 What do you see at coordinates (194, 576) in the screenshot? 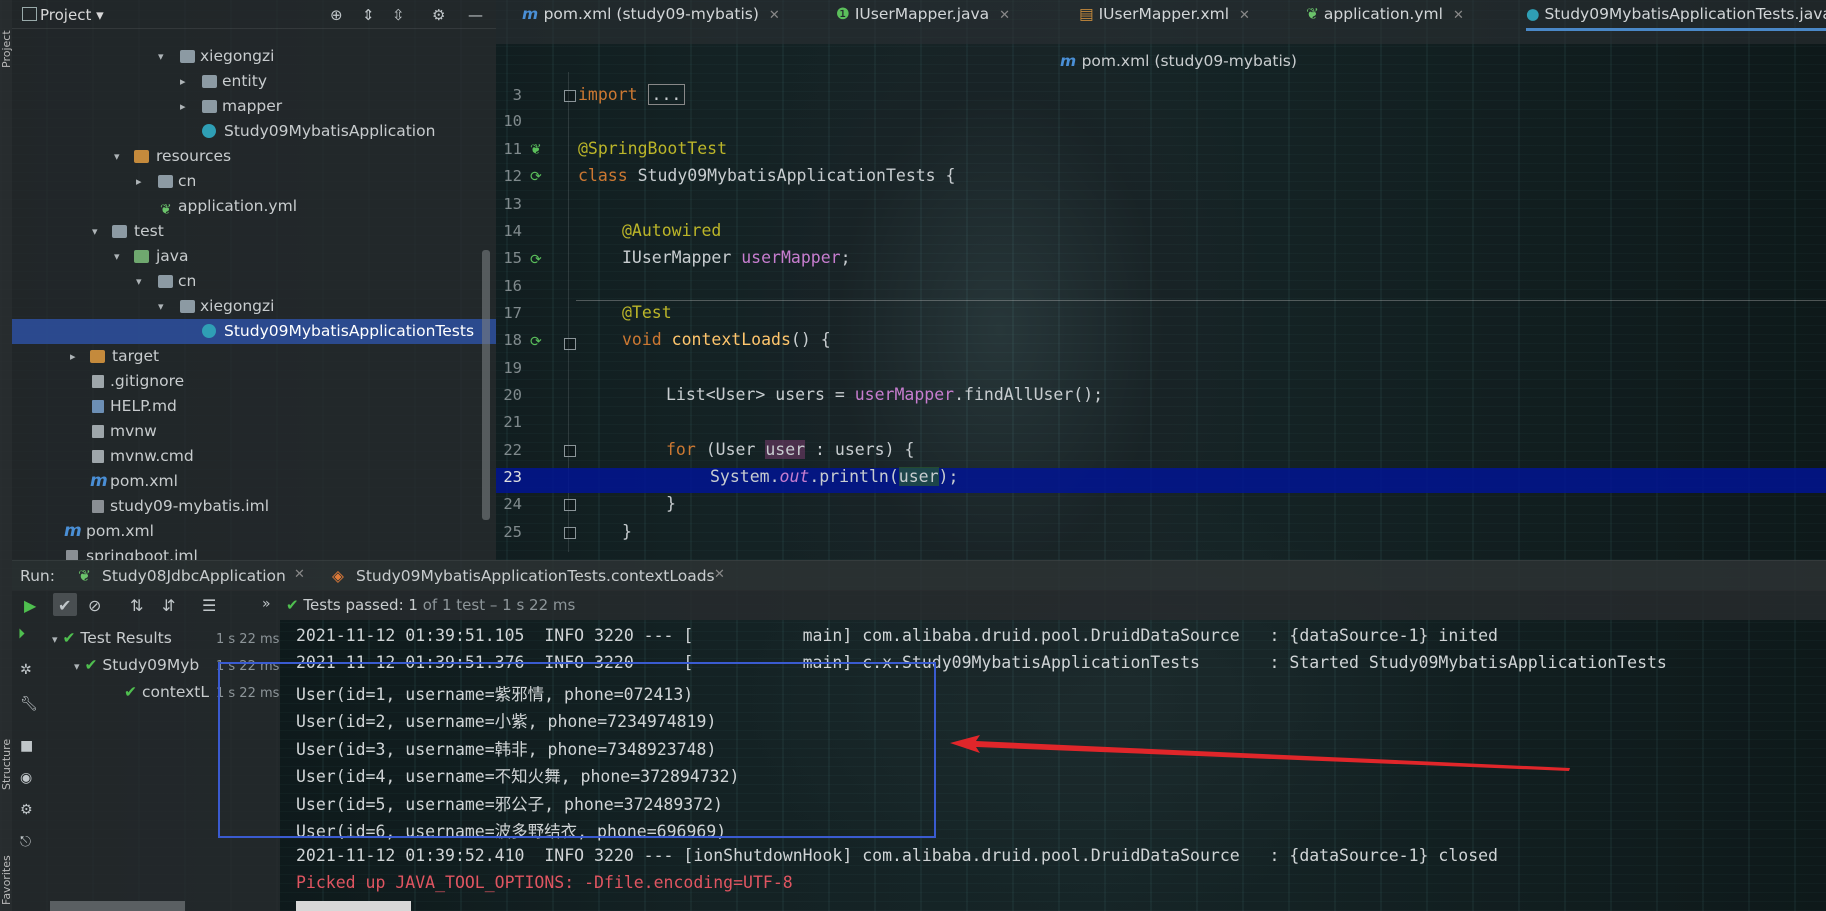
I see `run-tab-study08: Study08JdbcApplication` at bounding box center [194, 576].